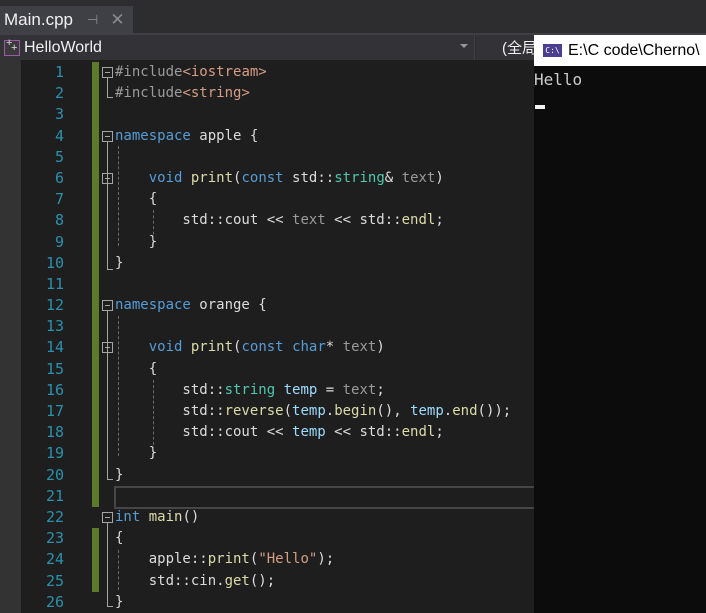 This screenshot has height=613, width=706. Describe the element at coordinates (277, 306) in the screenshot. I see `code-line: 12 namespace orange {` at that location.